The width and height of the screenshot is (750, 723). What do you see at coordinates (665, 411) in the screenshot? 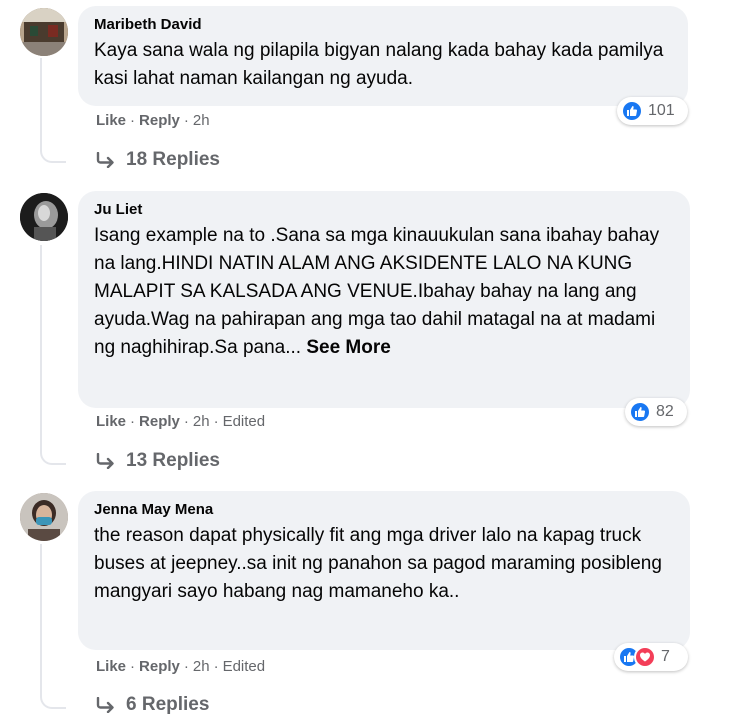
I see `reaction-count: 82` at bounding box center [665, 411].